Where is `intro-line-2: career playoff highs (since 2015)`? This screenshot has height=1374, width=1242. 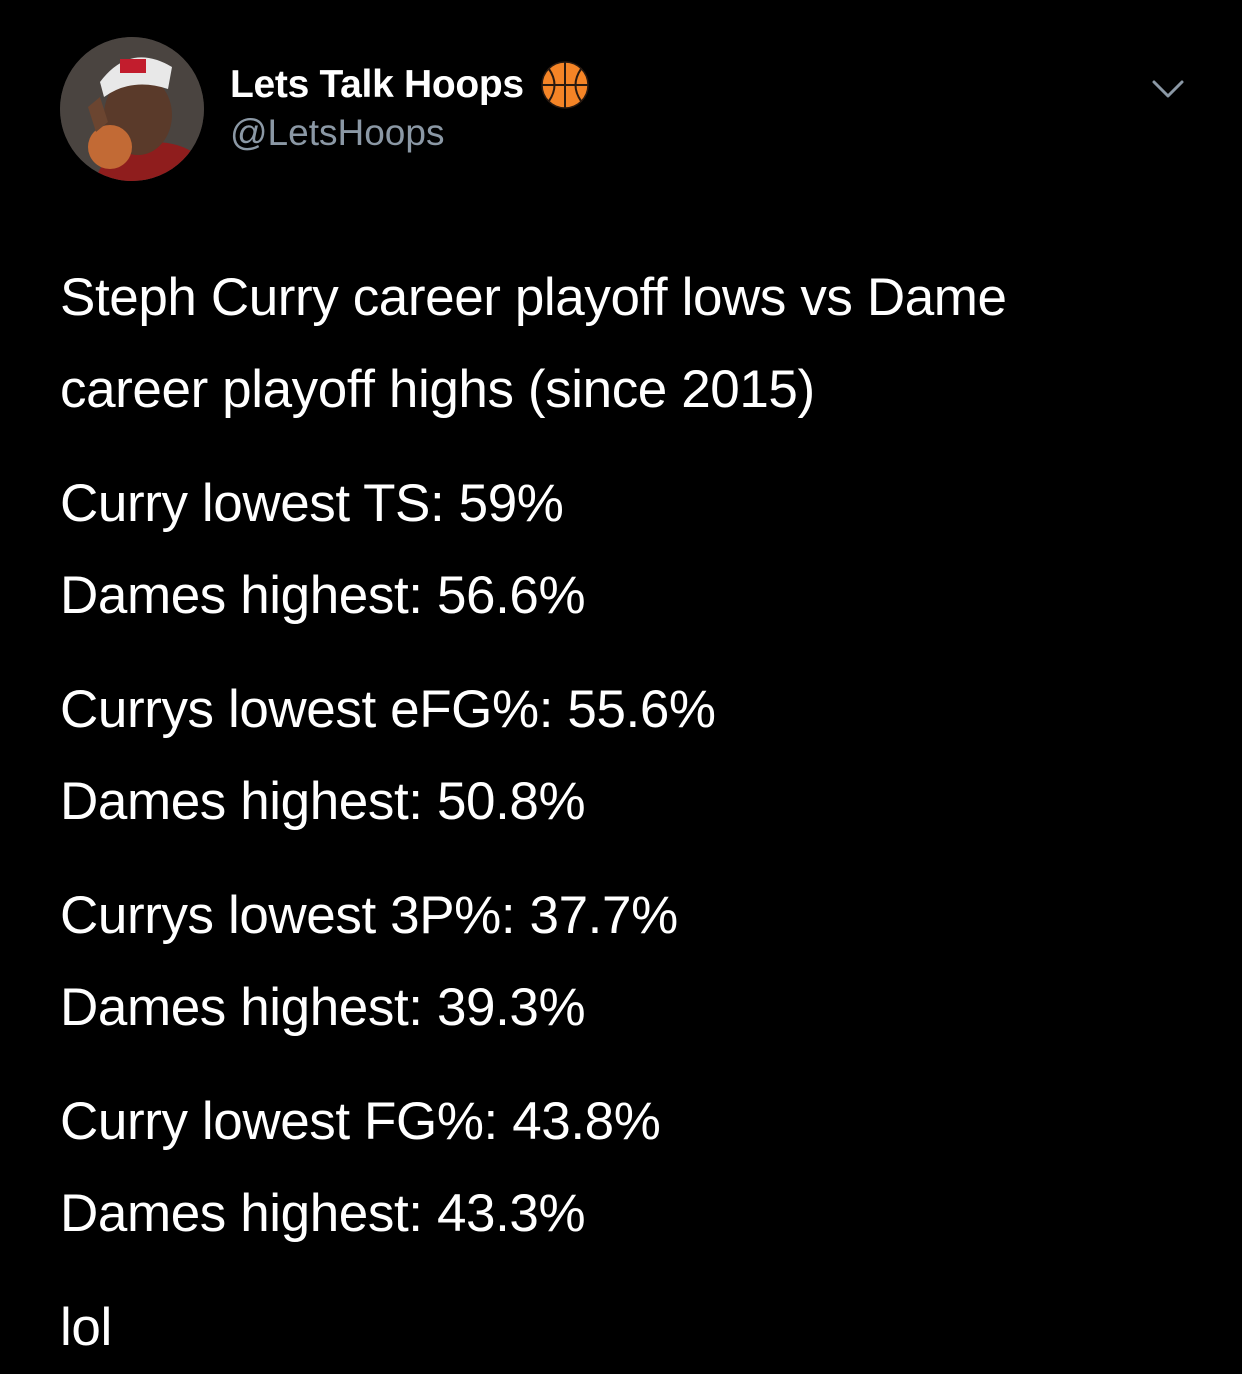
intro-line-2: career playoff highs (since 2015) is located at coordinates (437, 389).